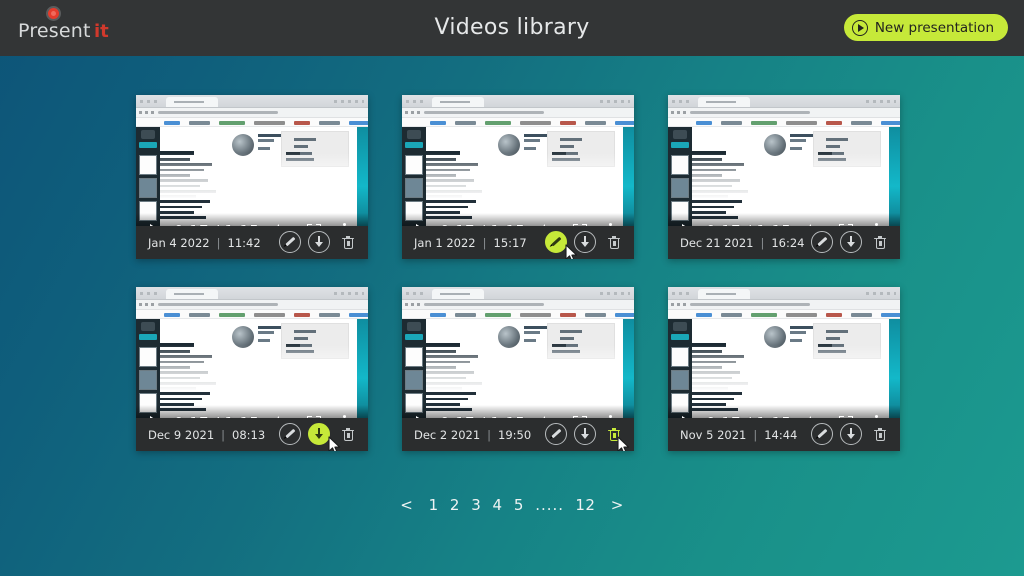 This screenshot has height=576, width=1024. Describe the element at coordinates (717, 243) in the screenshot. I see `card-date: Dec 21 2021` at that location.